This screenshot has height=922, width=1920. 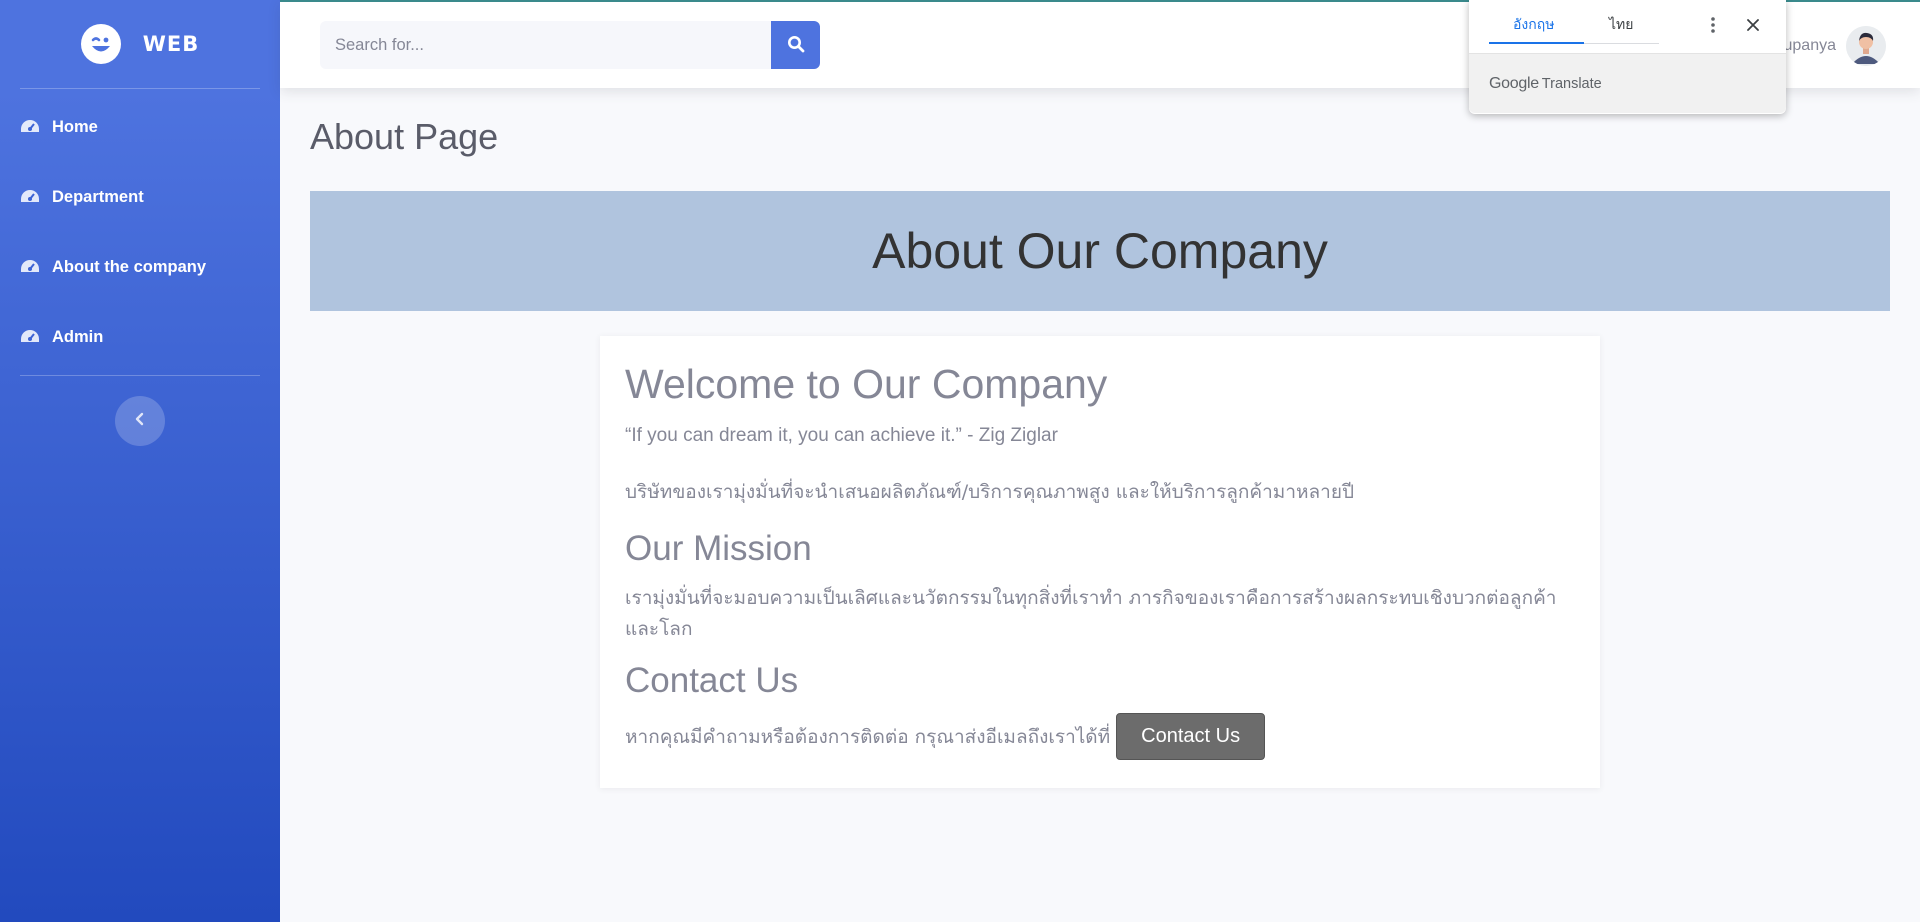 What do you see at coordinates (129, 266) in the screenshot?
I see `sidebar-item-label: About the company` at bounding box center [129, 266].